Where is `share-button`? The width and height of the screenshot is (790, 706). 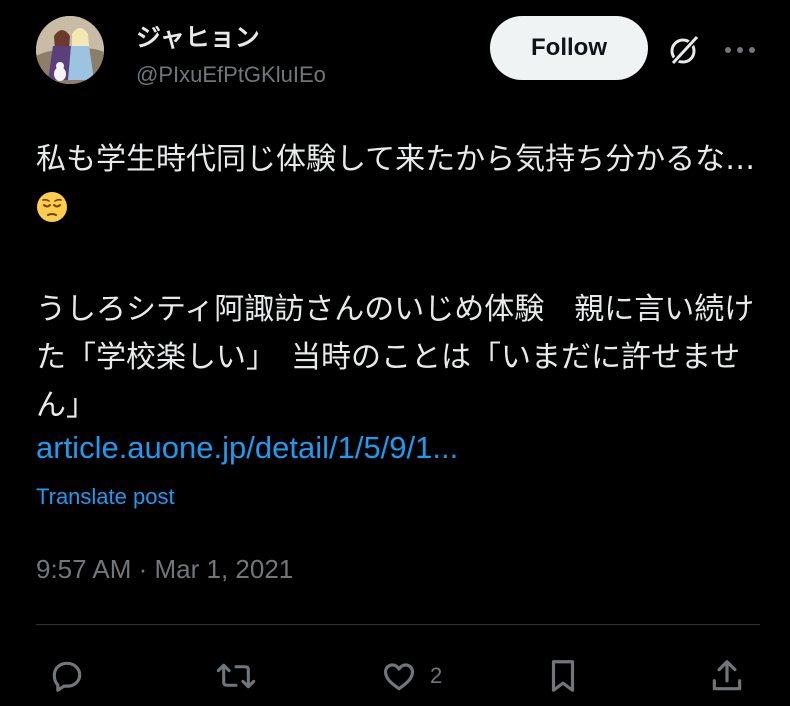 share-button is located at coordinates (727, 676).